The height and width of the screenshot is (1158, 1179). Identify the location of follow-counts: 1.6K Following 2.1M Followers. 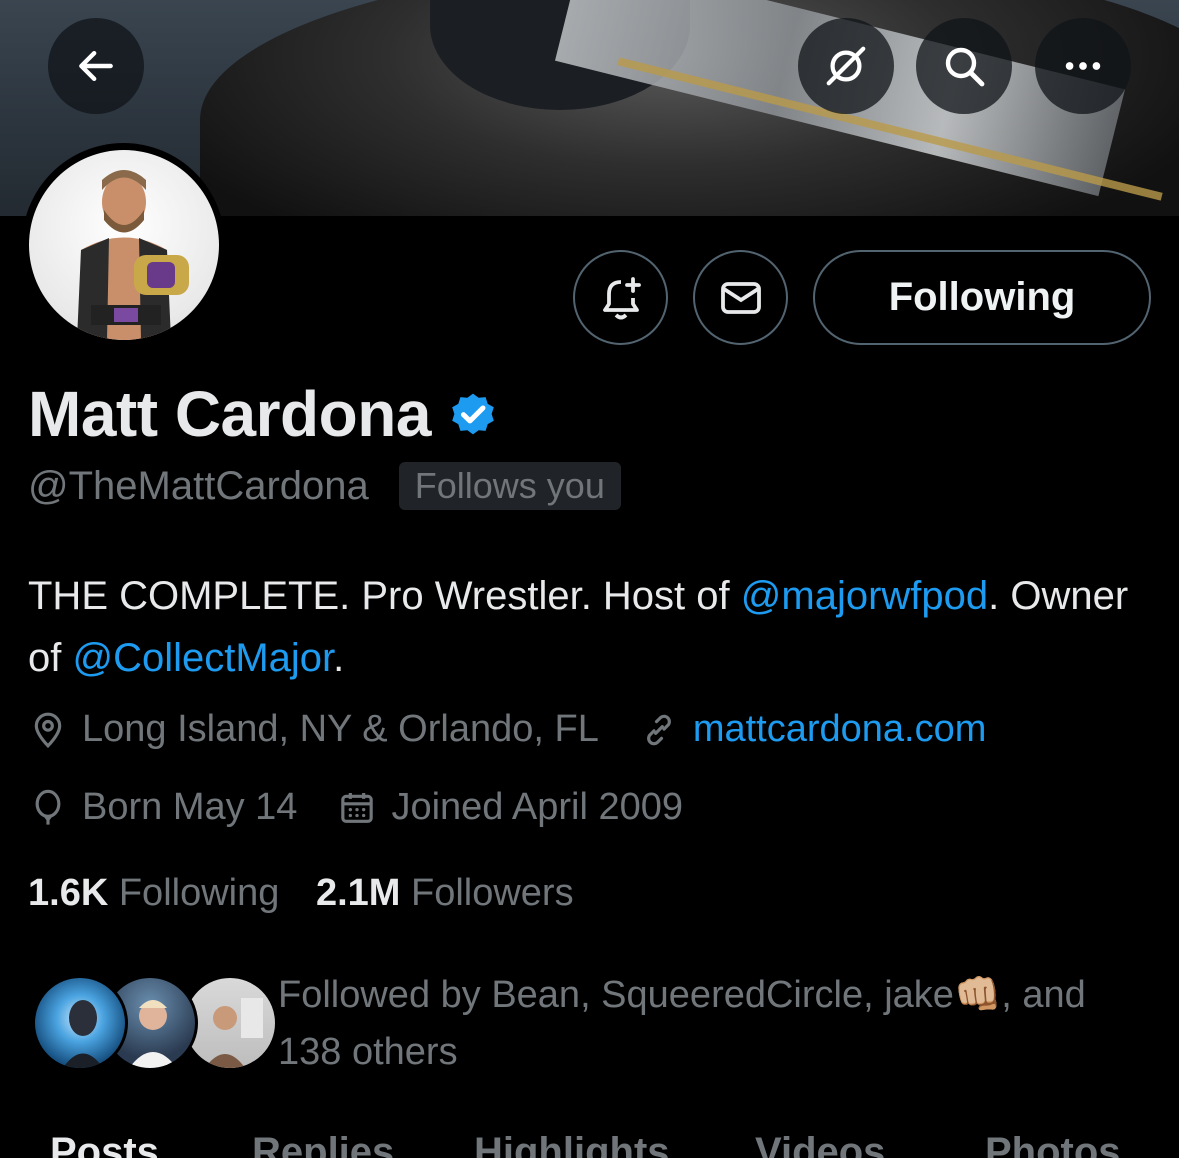
(301, 893).